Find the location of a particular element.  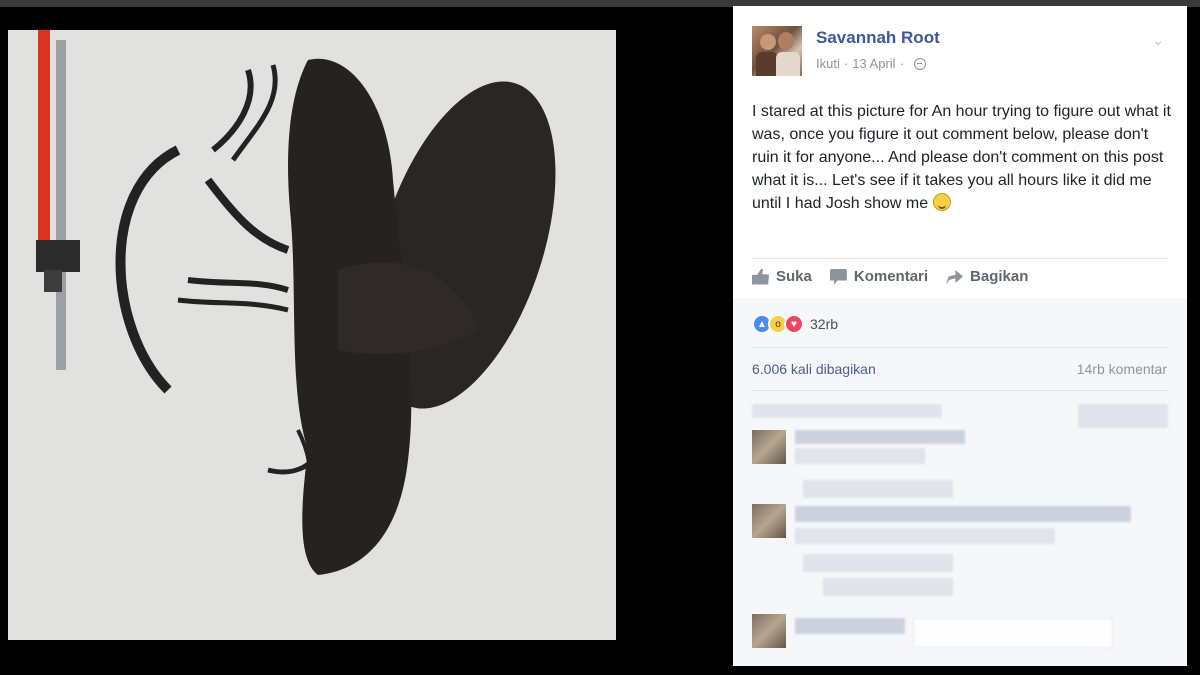

comment-button: Komentari is located at coordinates (879, 276).